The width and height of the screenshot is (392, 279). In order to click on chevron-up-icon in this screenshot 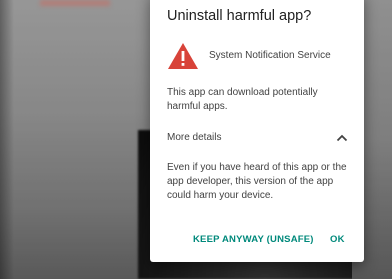, I will do `click(342, 138)`.